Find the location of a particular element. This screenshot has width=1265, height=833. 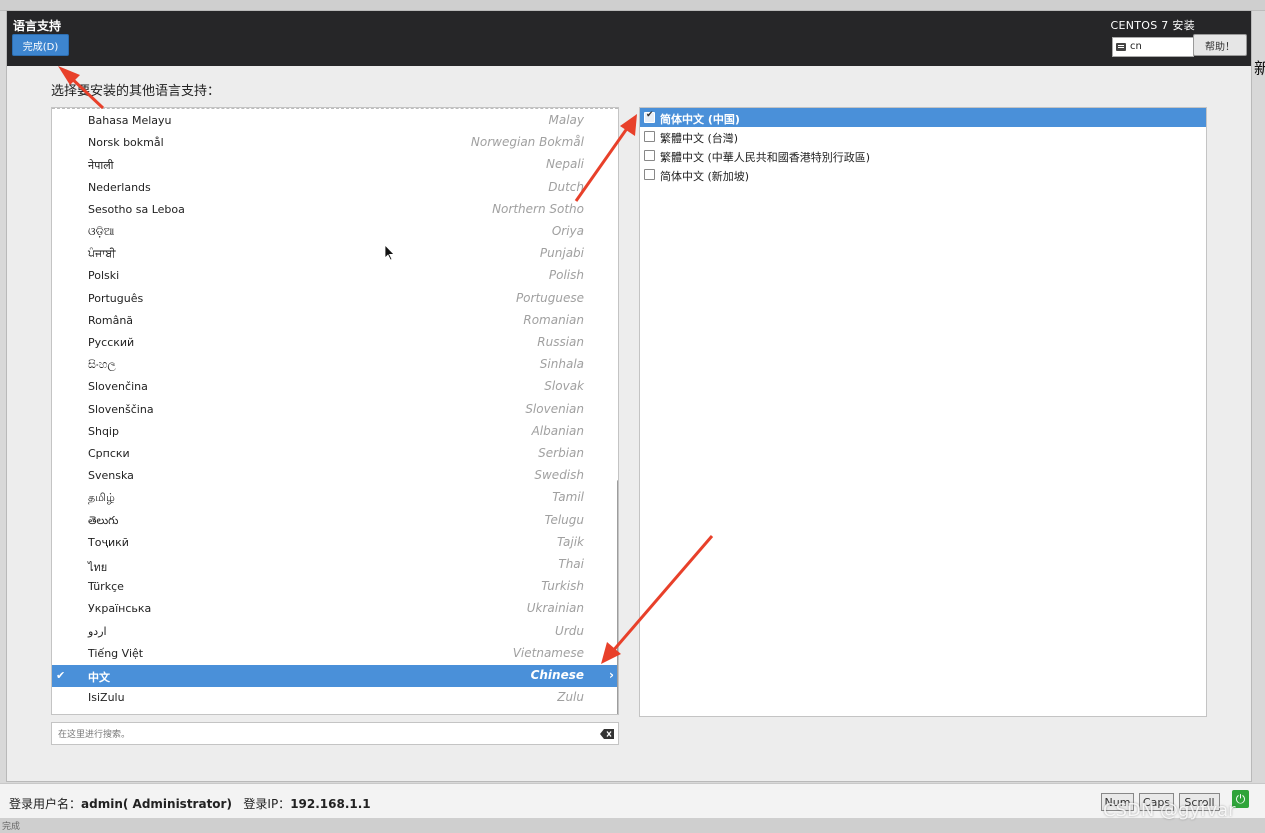

language-native-name: Norsk bokmål is located at coordinates (126, 143).